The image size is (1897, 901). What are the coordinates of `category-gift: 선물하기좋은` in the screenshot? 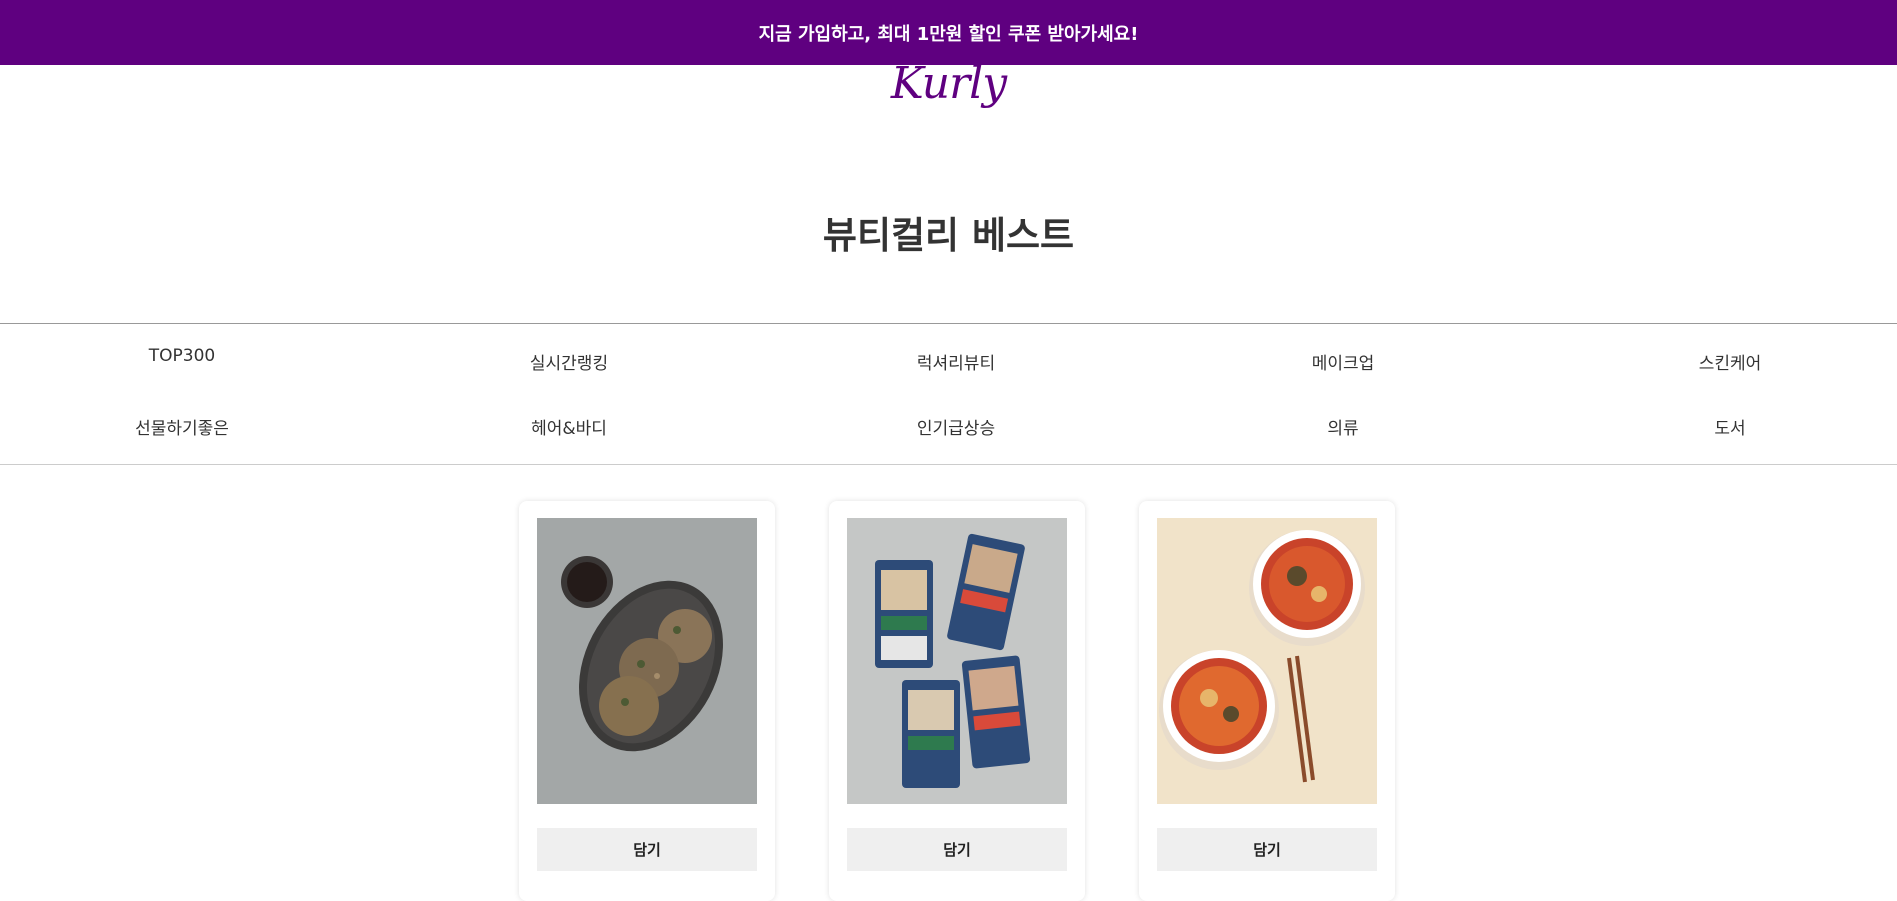 It's located at (182, 426).